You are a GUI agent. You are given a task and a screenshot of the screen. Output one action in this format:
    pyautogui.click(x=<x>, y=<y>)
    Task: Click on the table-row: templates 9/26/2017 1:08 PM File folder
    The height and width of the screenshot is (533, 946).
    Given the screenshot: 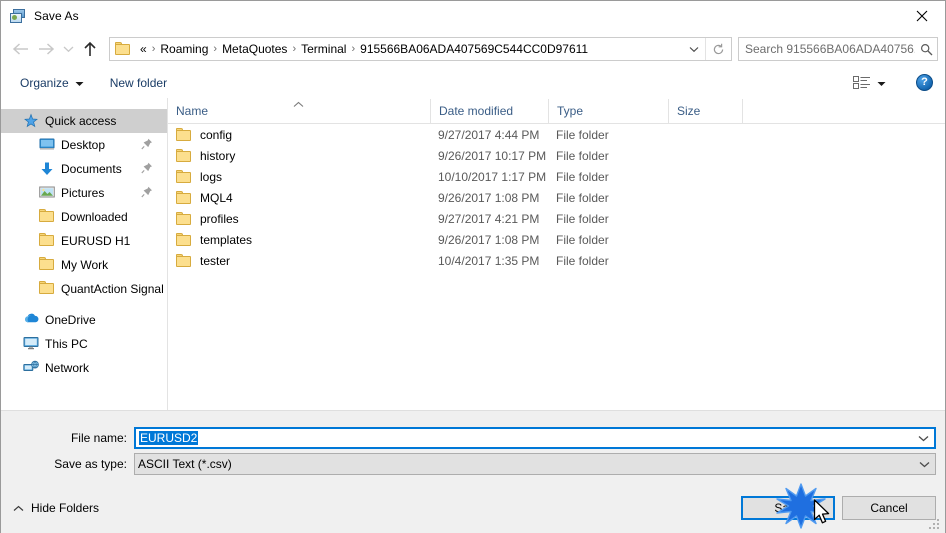 What is the action you would take?
    pyautogui.click(x=556, y=239)
    